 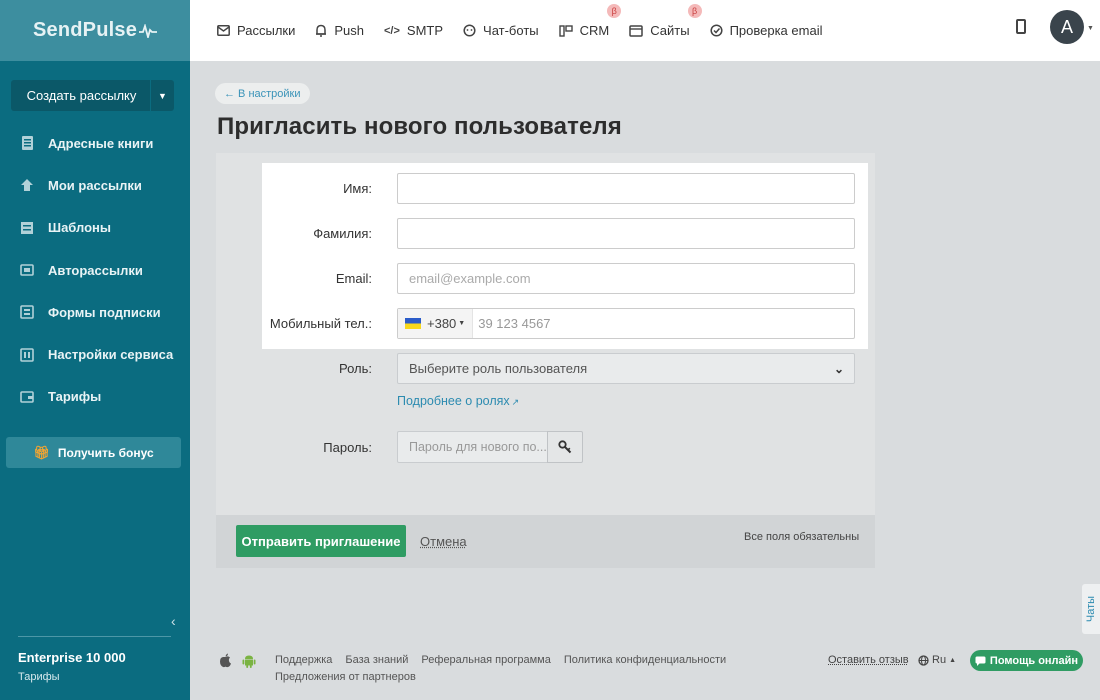 What do you see at coordinates (111, 355) in the screenshot?
I see `sidebar-item-label: Настройки сервиса` at bounding box center [111, 355].